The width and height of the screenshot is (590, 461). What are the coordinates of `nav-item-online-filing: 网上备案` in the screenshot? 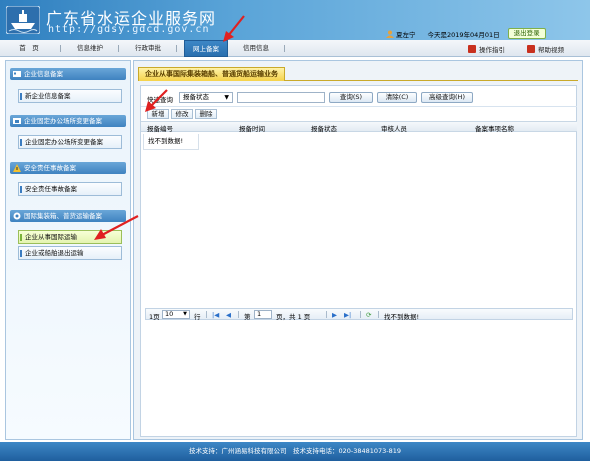 It's located at (206, 48).